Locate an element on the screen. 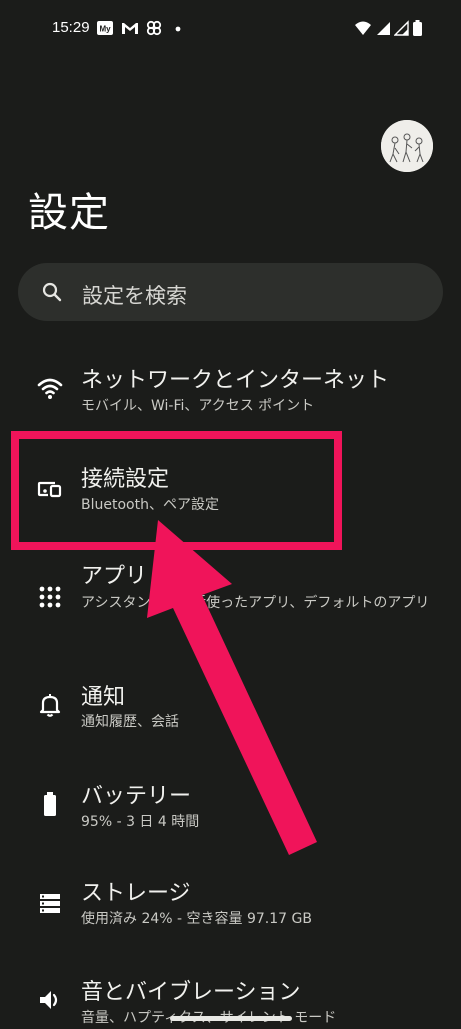  settings-item-subtitle: 95% - 3 日 4 時間 is located at coordinates (140, 822).